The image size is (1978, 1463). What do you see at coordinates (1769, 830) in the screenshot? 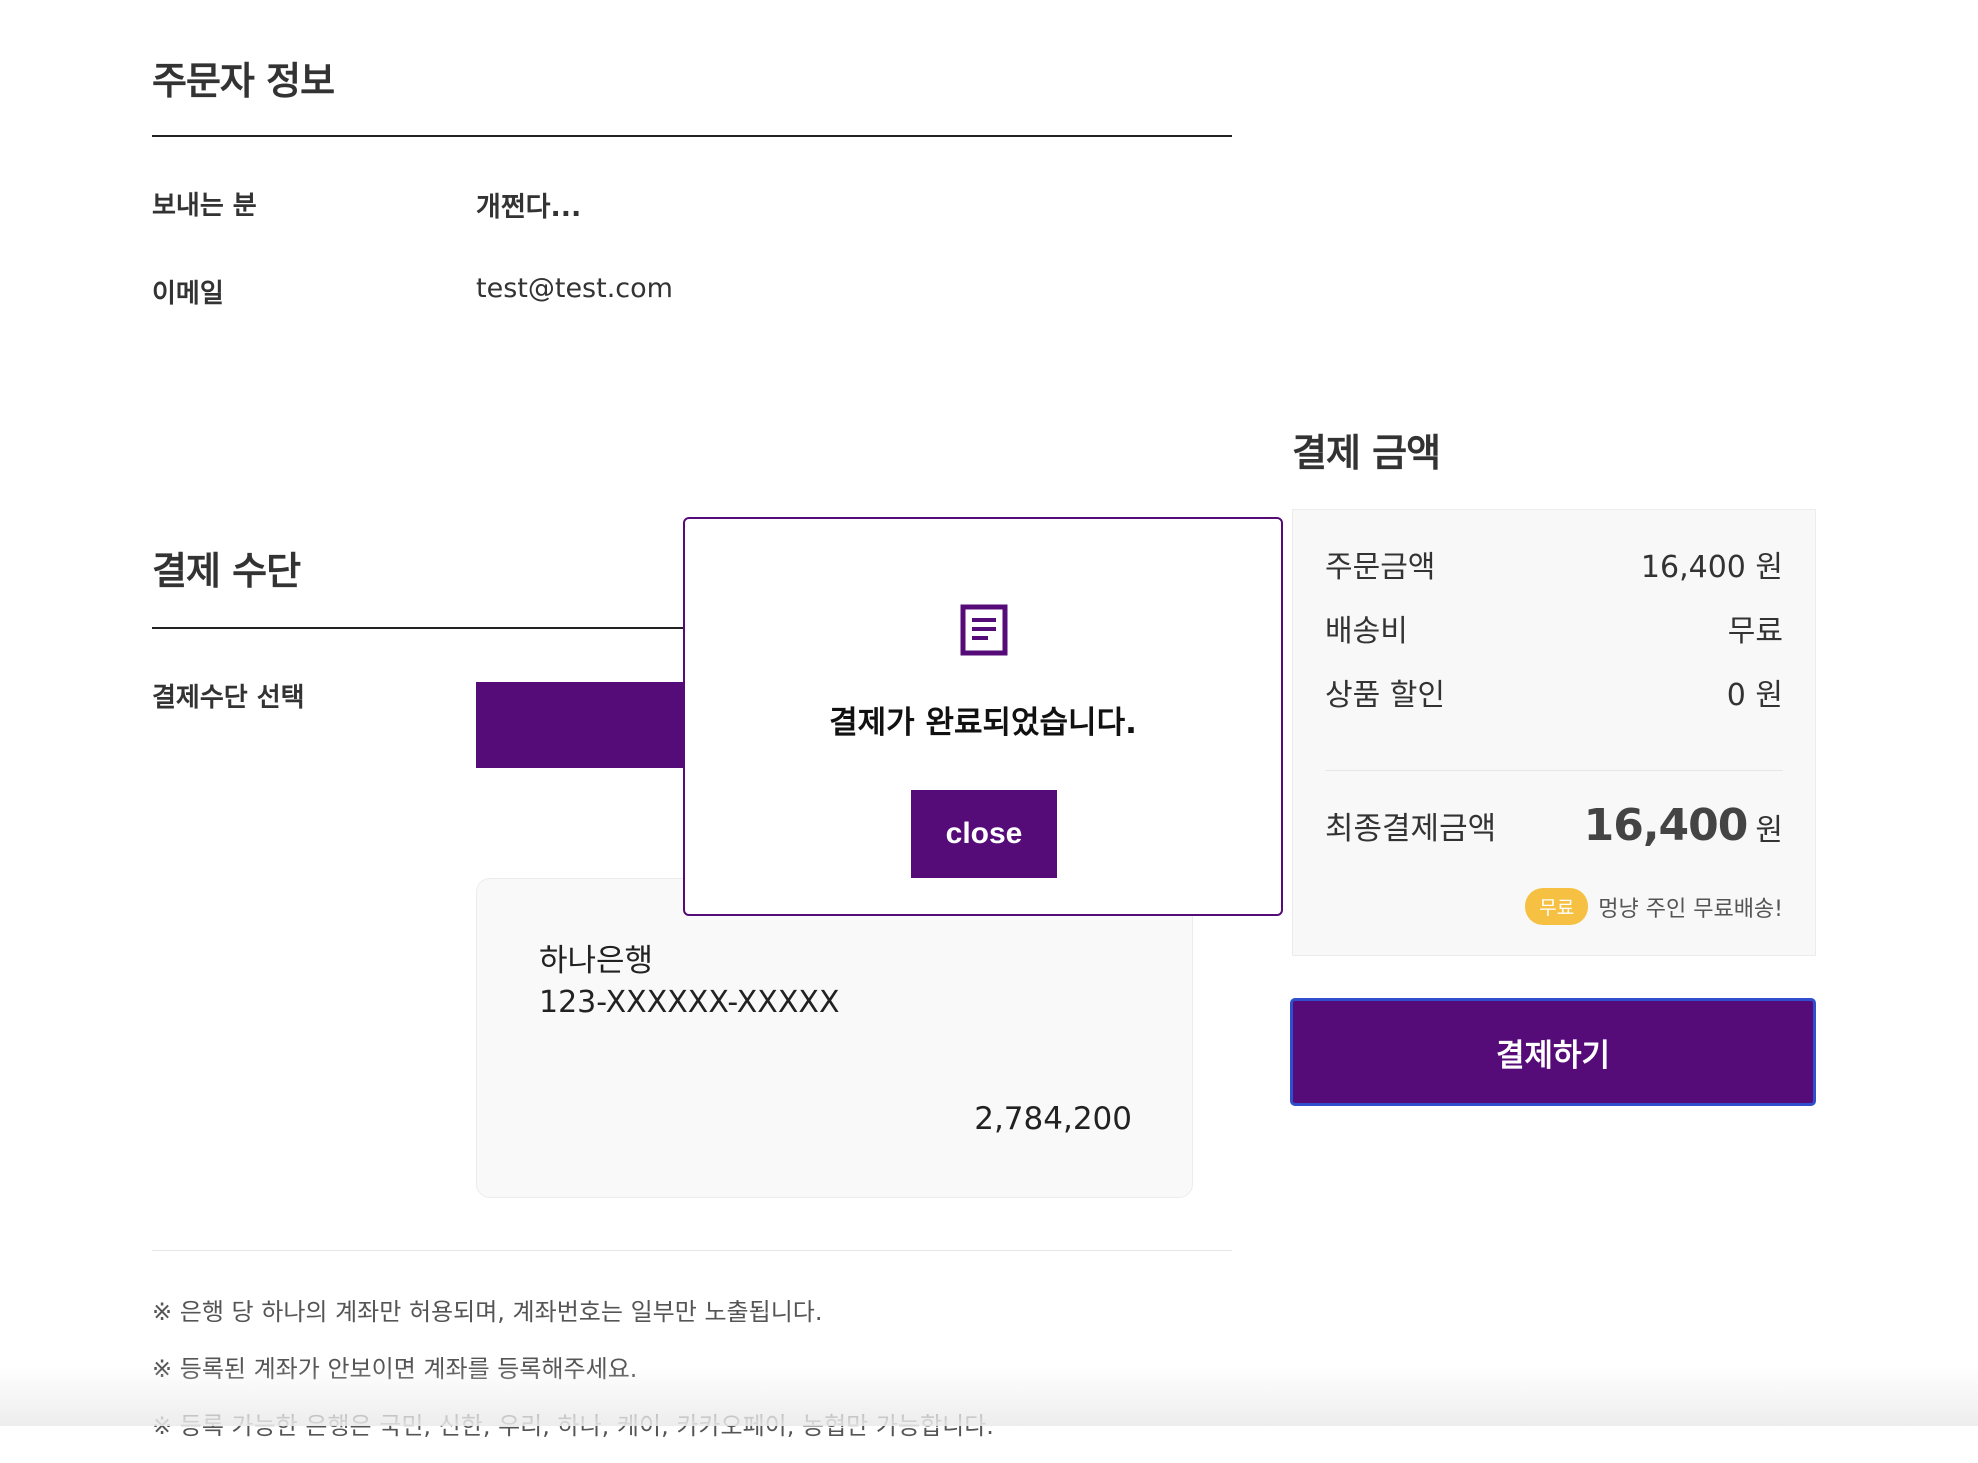
I see `final-amount-unit: 원` at bounding box center [1769, 830].